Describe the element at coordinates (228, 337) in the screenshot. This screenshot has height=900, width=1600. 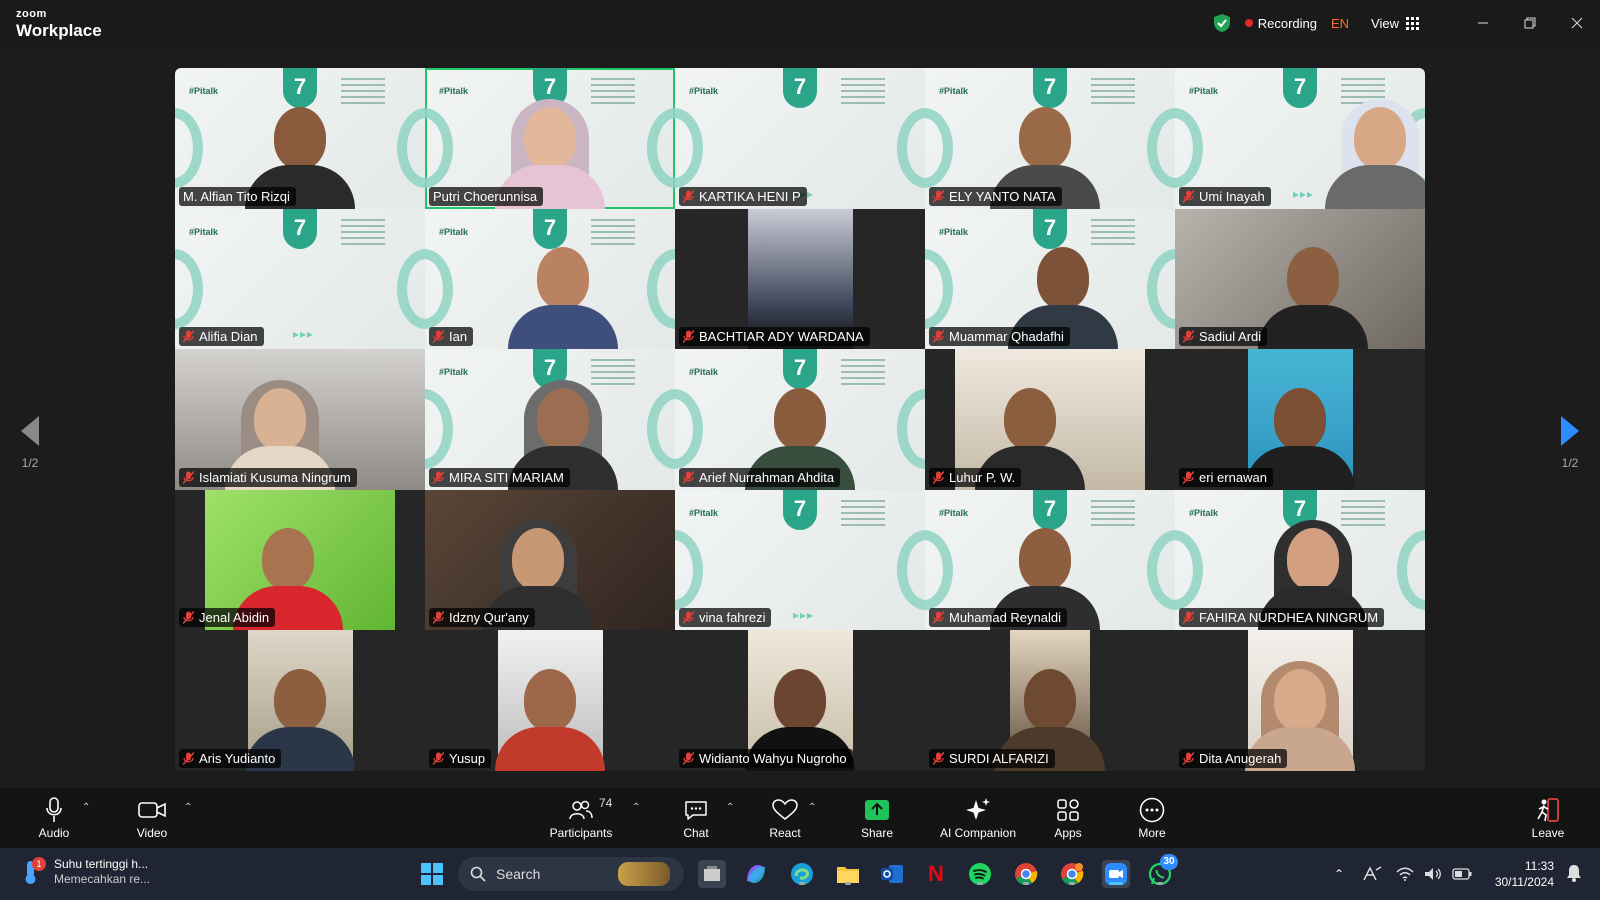
I see `participant-name: Alifia Dian` at that location.